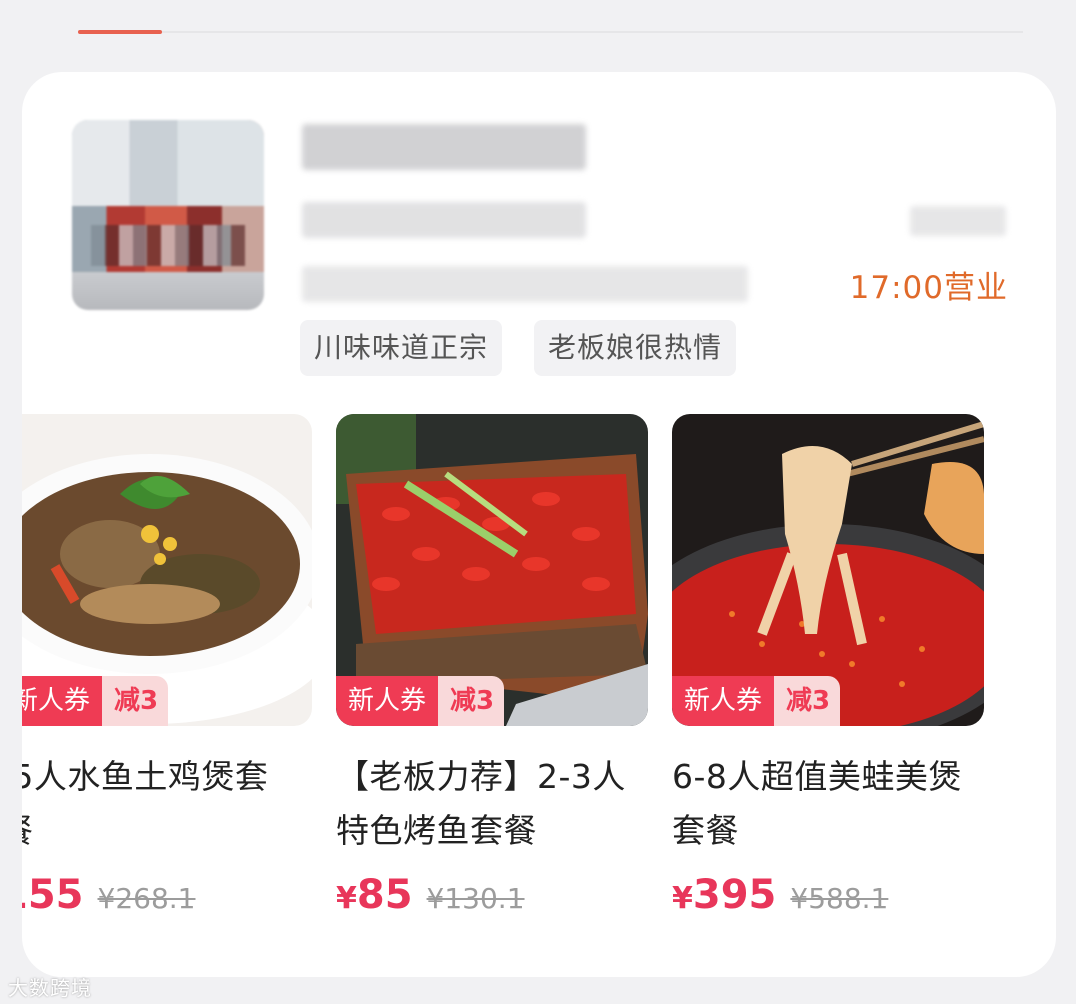  I want to click on product-price: 155, so click(53, 895).